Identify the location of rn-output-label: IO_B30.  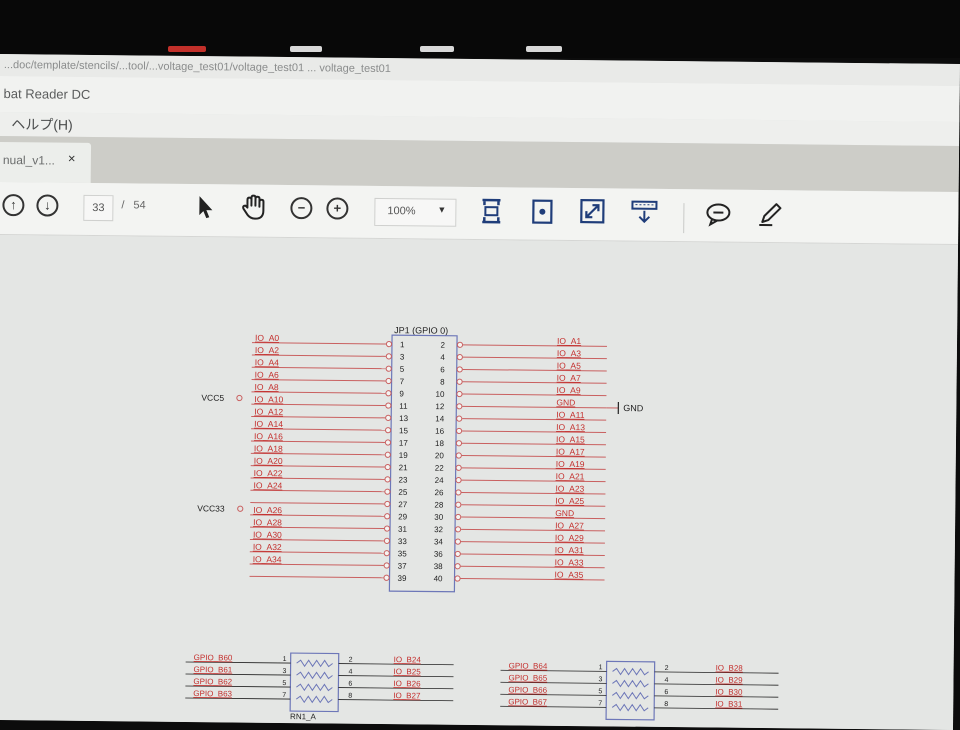
(729, 692).